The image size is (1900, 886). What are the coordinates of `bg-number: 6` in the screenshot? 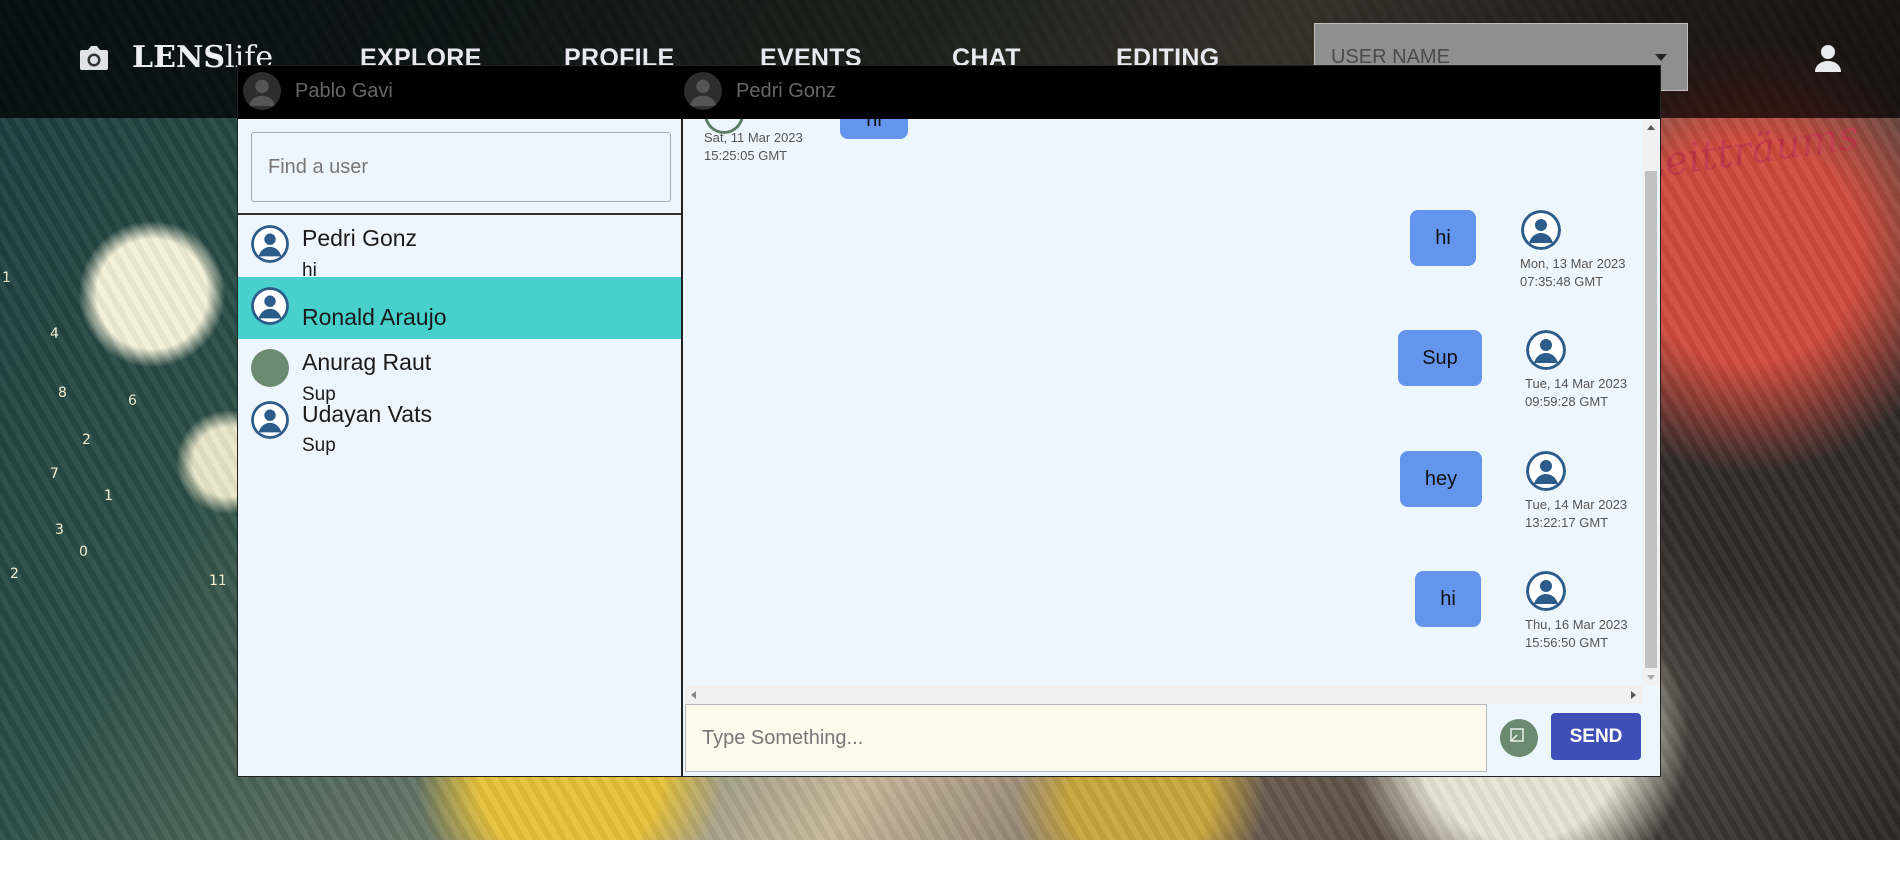 It's located at (132, 401).